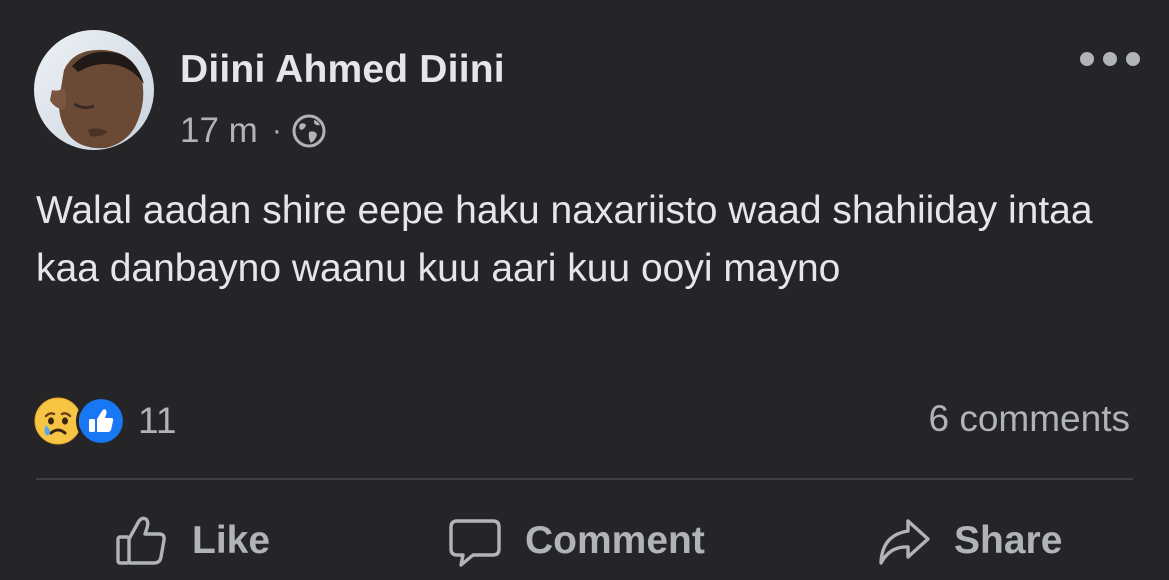 The image size is (1169, 580). I want to click on like-label: Like, so click(231, 540).